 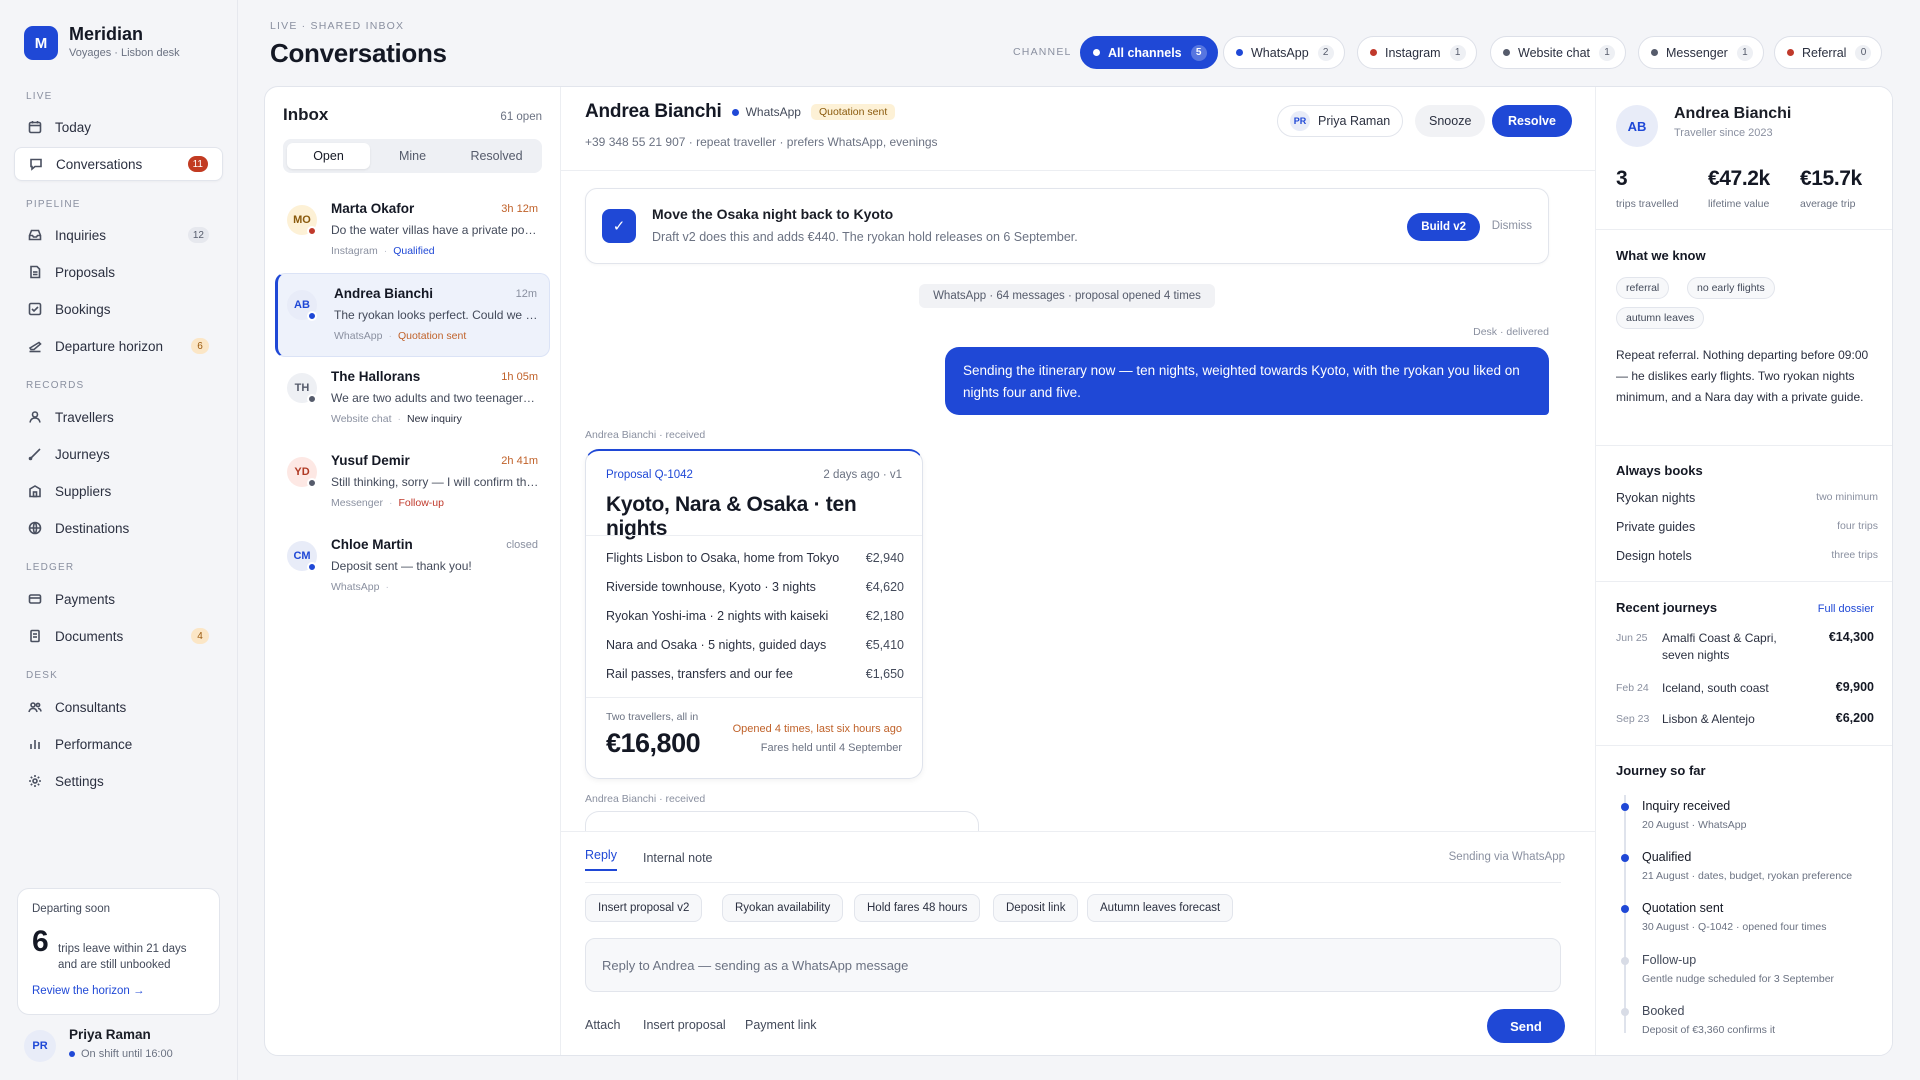 I want to click on tab-mine: Mine, so click(x=412, y=156).